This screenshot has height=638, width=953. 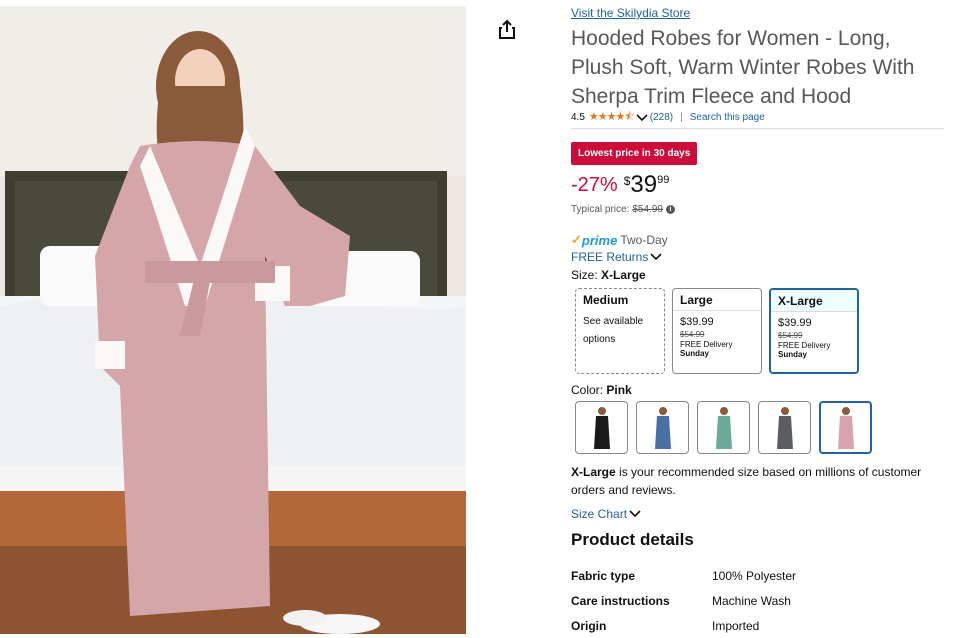 I want to click on size-selected: X-Large, so click(x=623, y=275).